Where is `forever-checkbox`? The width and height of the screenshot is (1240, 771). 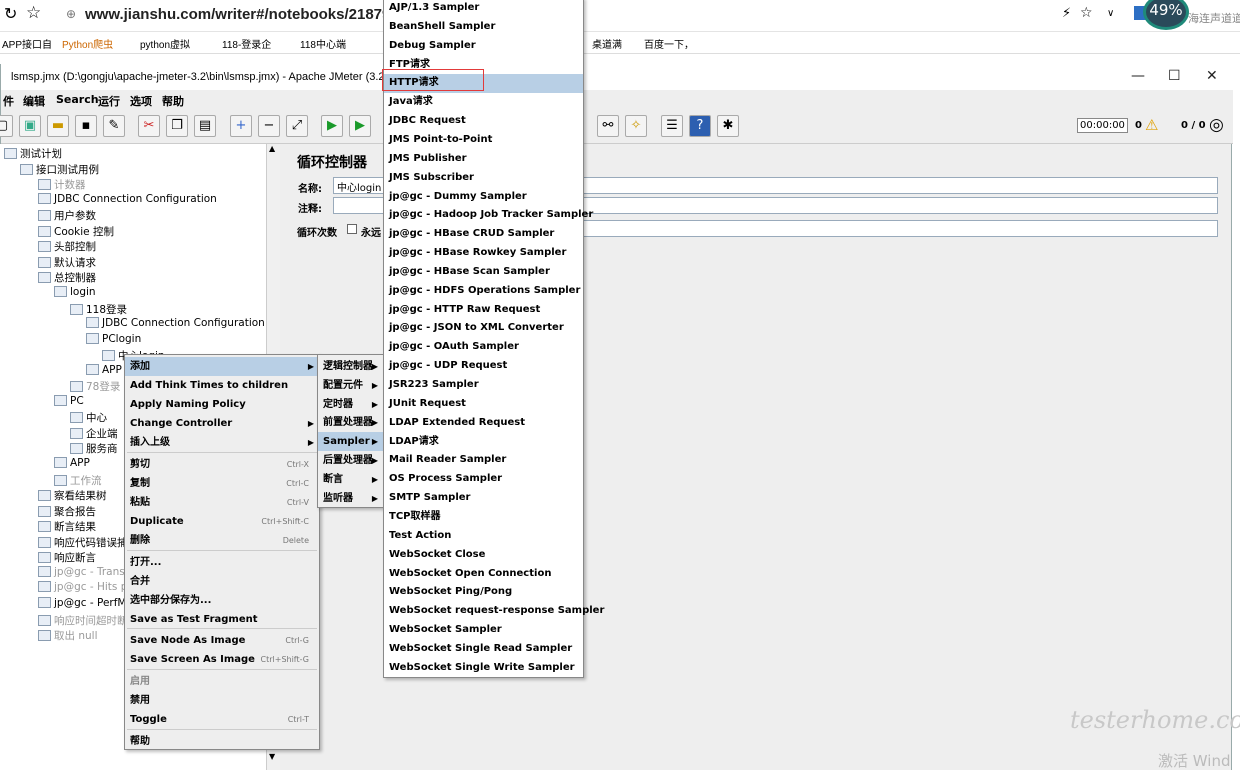 forever-checkbox is located at coordinates (352, 229).